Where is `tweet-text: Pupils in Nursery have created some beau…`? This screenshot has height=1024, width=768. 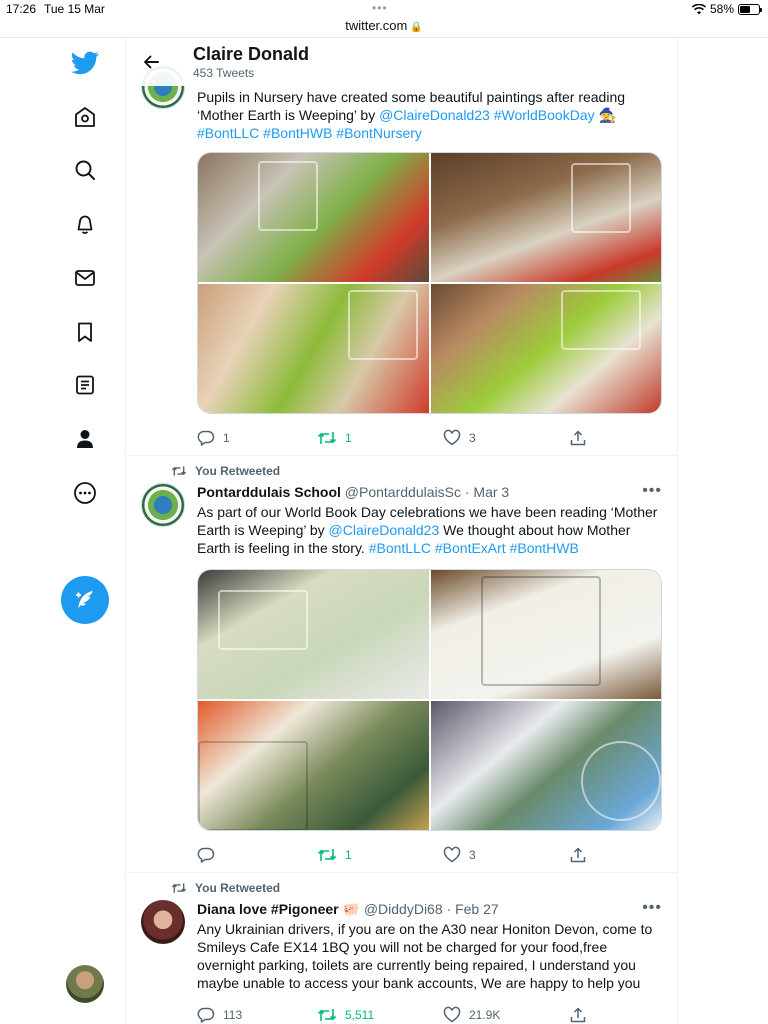
tweet-text: Pupils in Nursery have created some beau… is located at coordinates (432, 115).